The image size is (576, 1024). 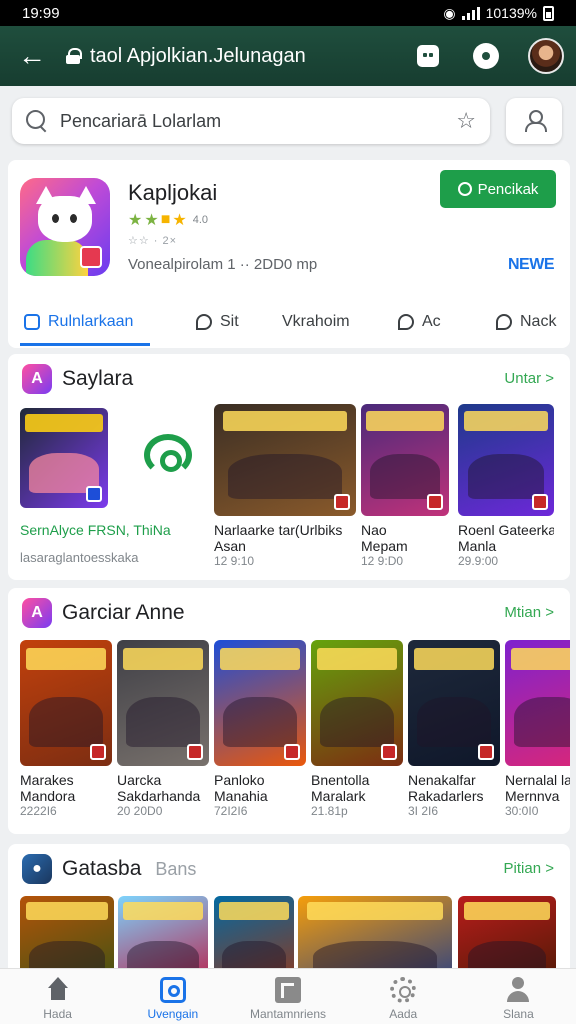 What do you see at coordinates (478, 561) in the screenshot?
I see `app-size: 29.9:00` at bounding box center [478, 561].